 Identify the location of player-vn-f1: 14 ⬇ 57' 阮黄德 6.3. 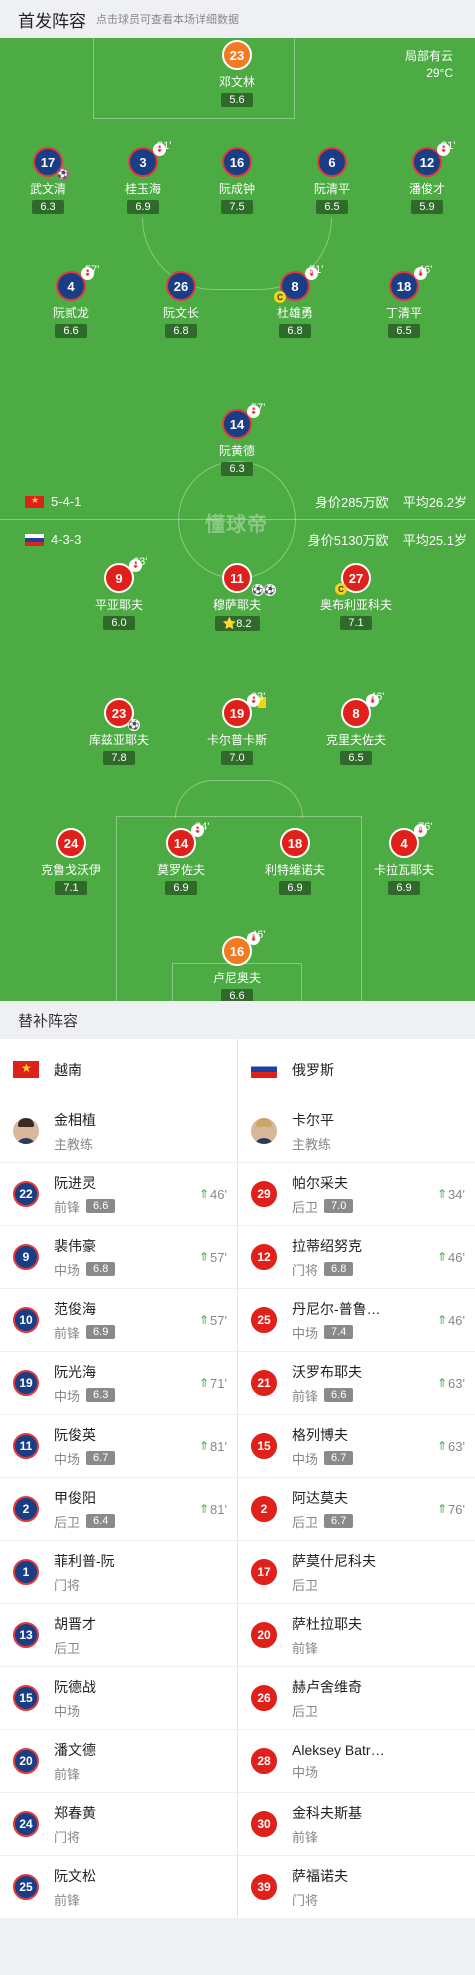
(237, 439).